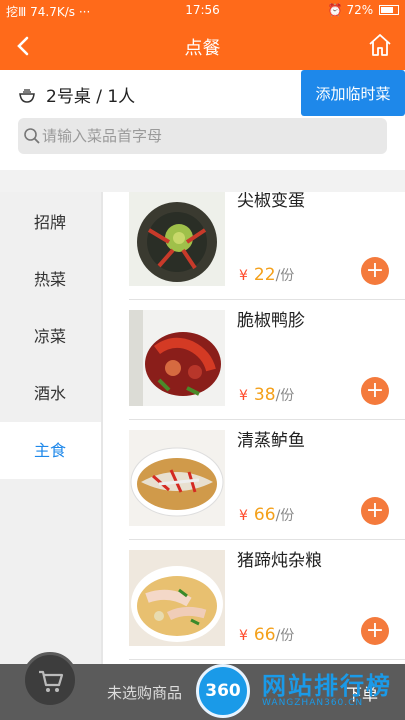 The width and height of the screenshot is (405, 720). I want to click on home-icon, so click(380, 45).